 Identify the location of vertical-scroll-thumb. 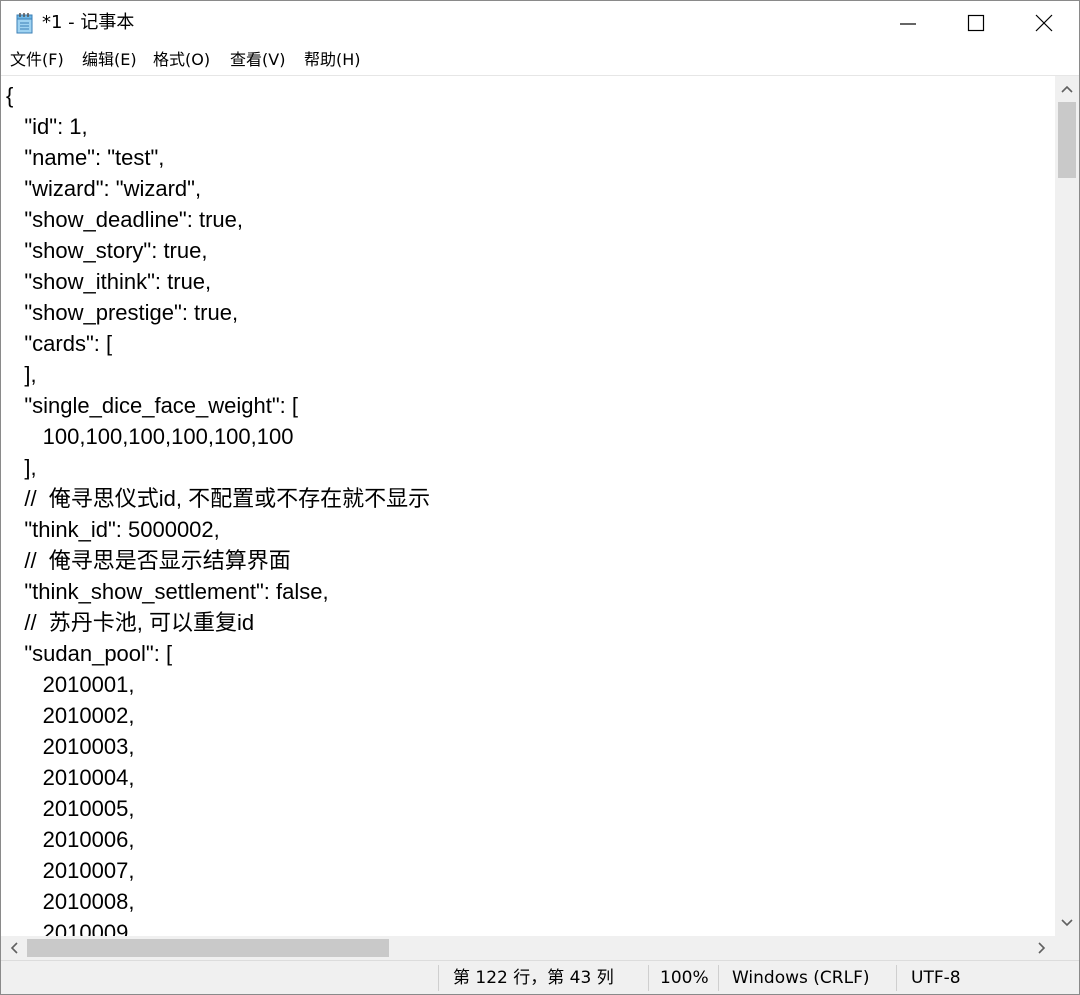
(1067, 140).